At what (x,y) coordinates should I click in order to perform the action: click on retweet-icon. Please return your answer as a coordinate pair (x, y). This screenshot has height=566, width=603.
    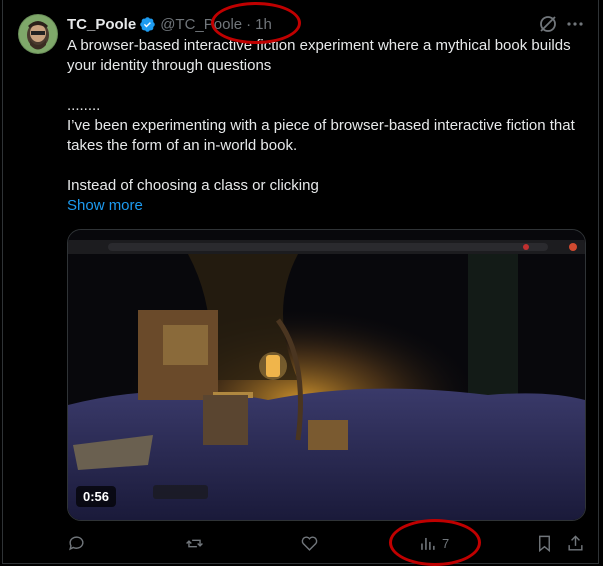
    Looking at the image, I should click on (194, 543).